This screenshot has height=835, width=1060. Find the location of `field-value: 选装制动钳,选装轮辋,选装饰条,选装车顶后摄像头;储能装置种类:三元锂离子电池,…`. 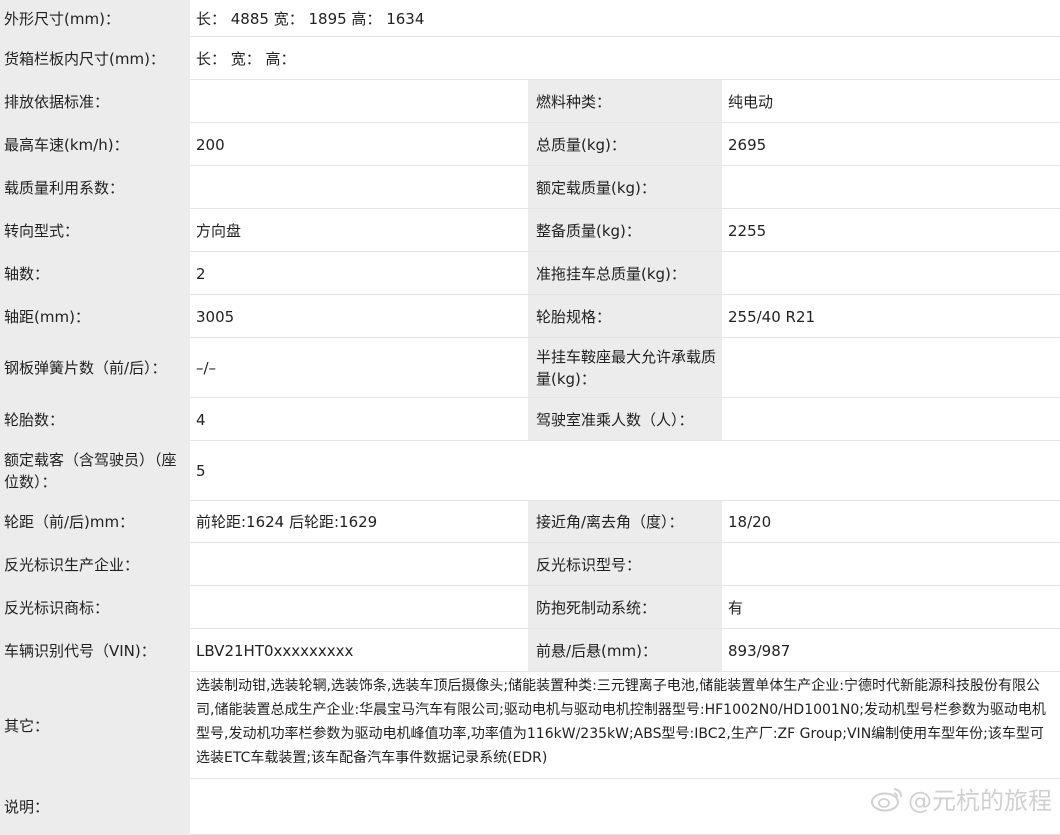

field-value: 选装制动钳,选装轮辋,选装饰条,选装车顶后摄像头;储能装置种类:三元锂离子电池,… is located at coordinates (625, 725).